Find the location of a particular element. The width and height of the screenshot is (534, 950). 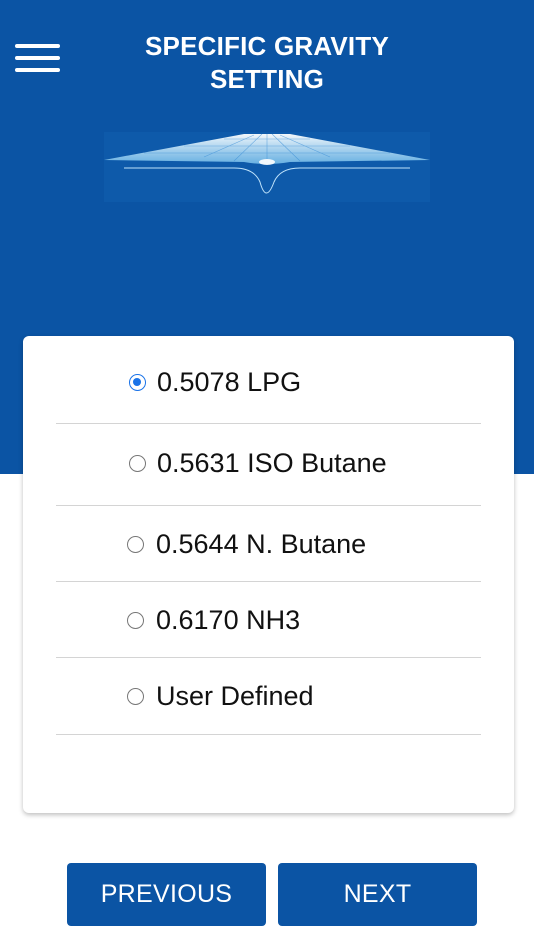

option-label: 0.5631 ISO Butane is located at coordinates (272, 463).